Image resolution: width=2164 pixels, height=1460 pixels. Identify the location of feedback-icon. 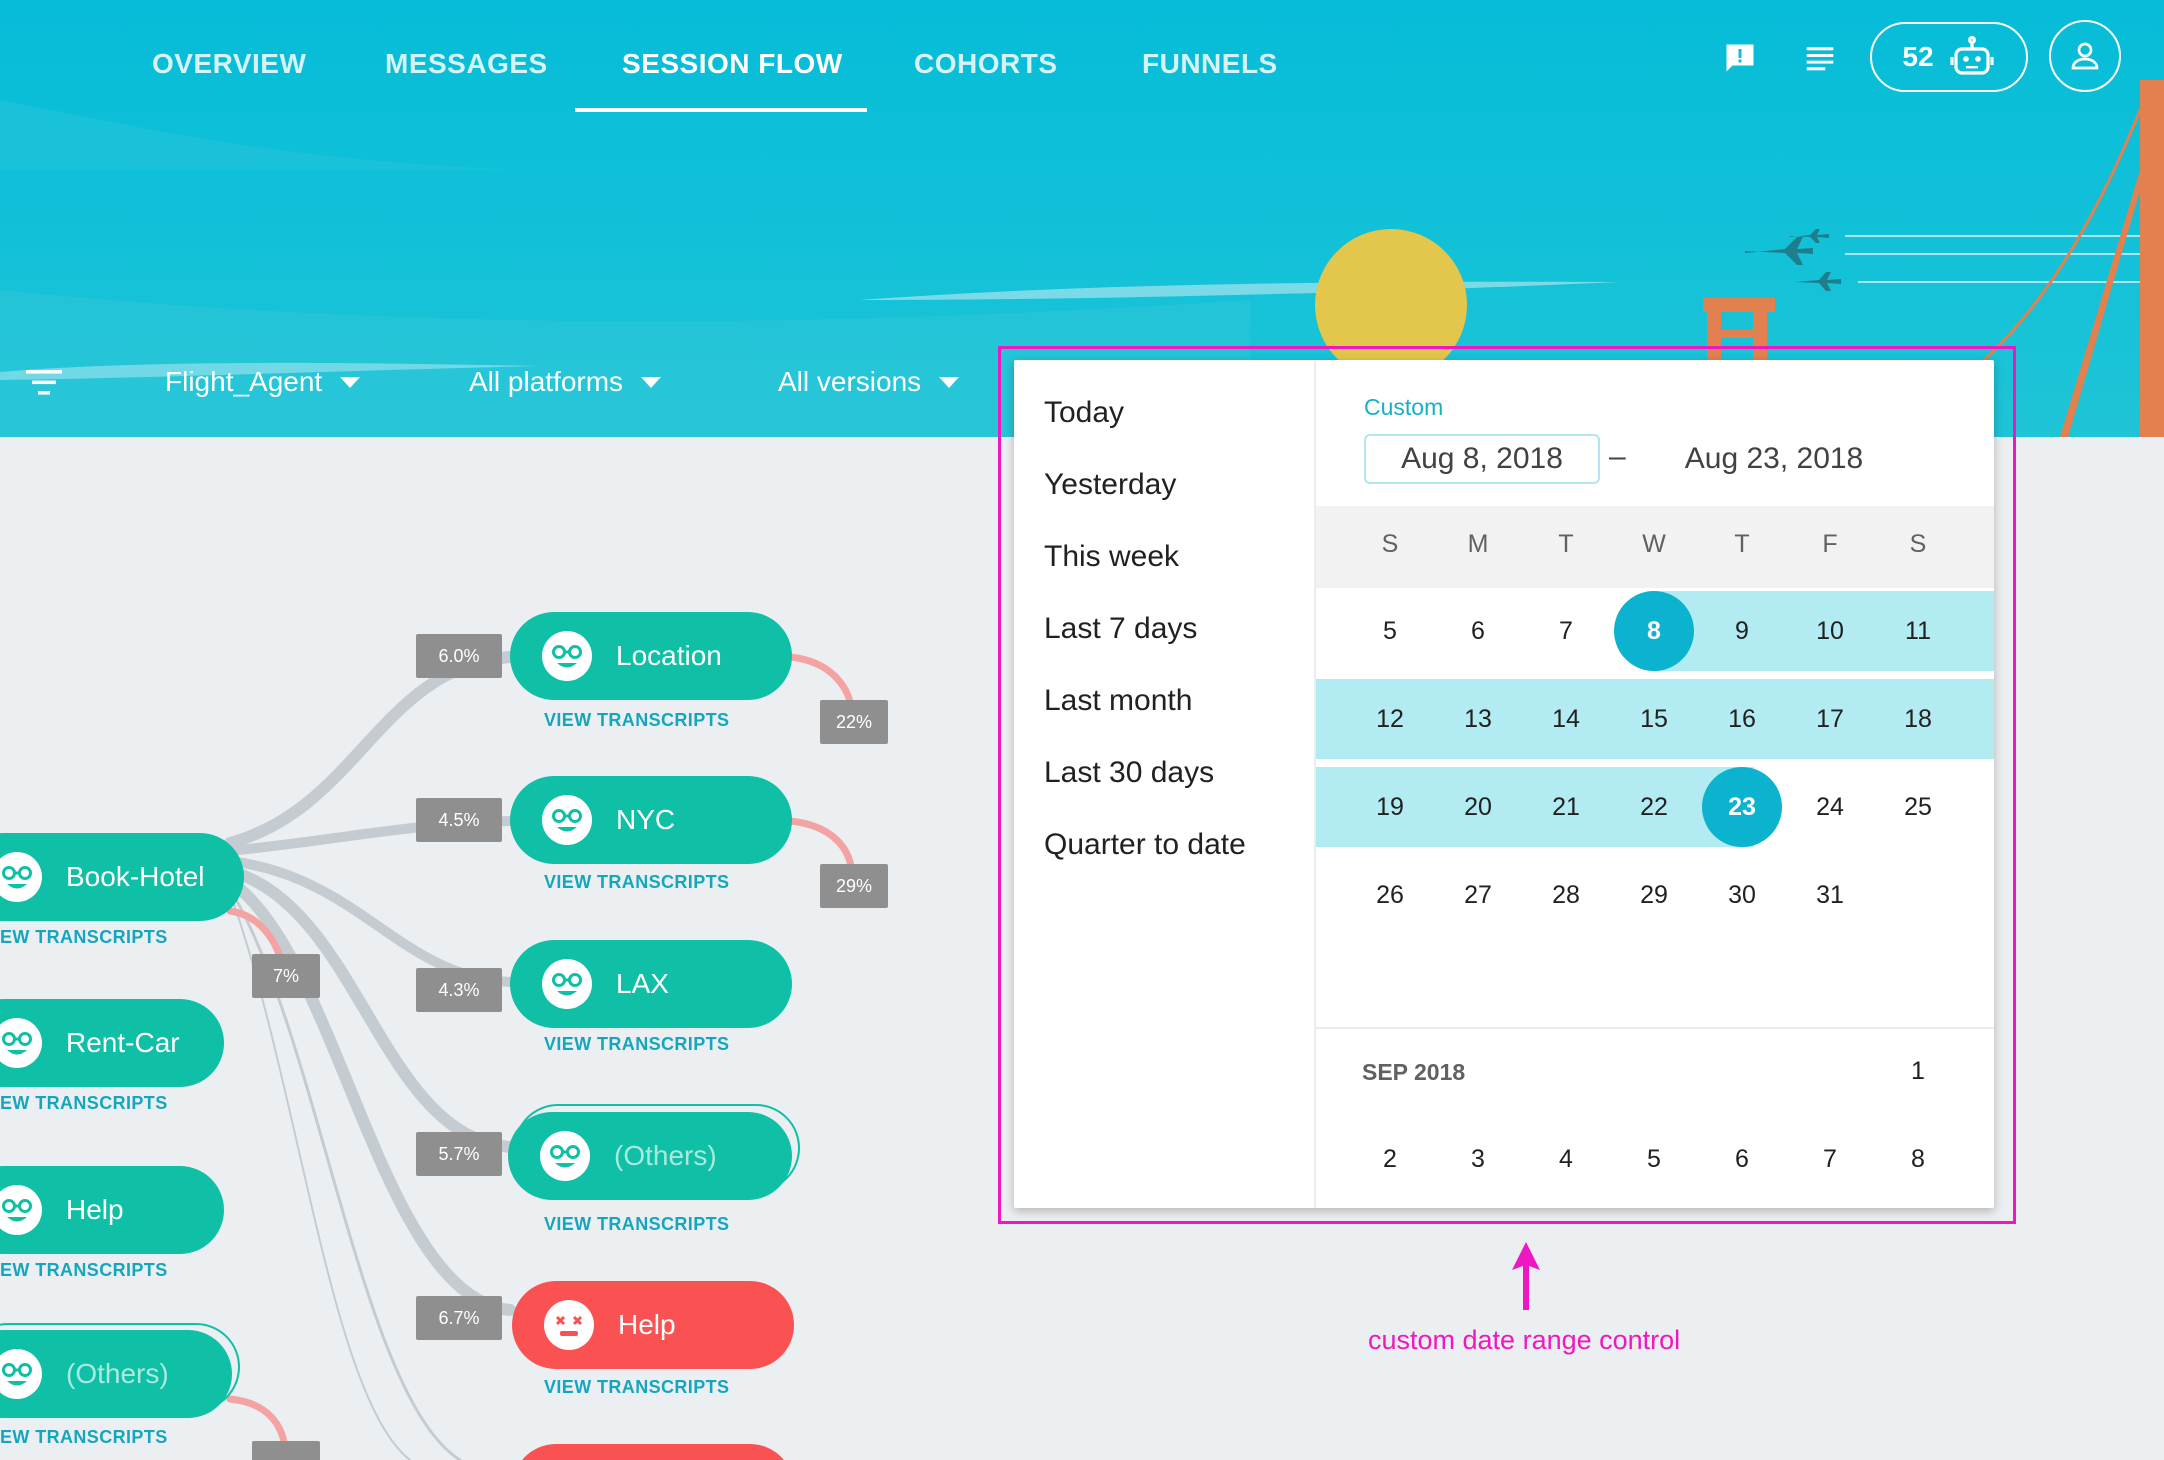
(1740, 58).